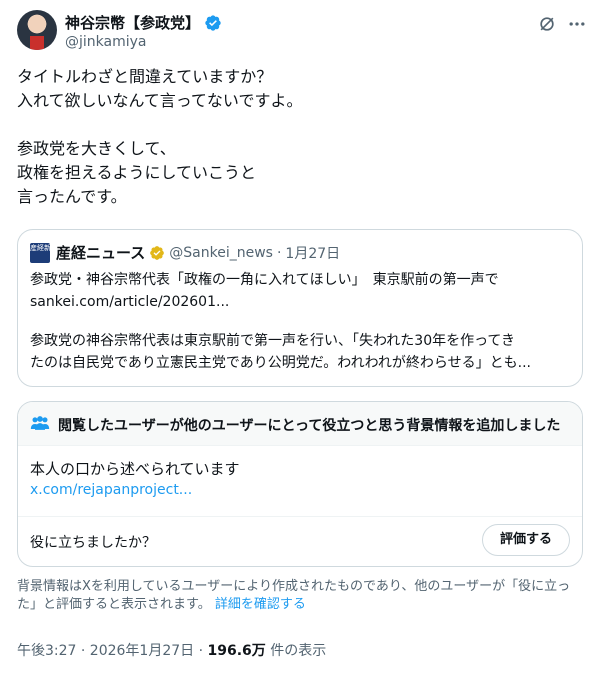  What do you see at coordinates (105, 42) in the screenshot?
I see `author-handle: @jinkamiya` at bounding box center [105, 42].